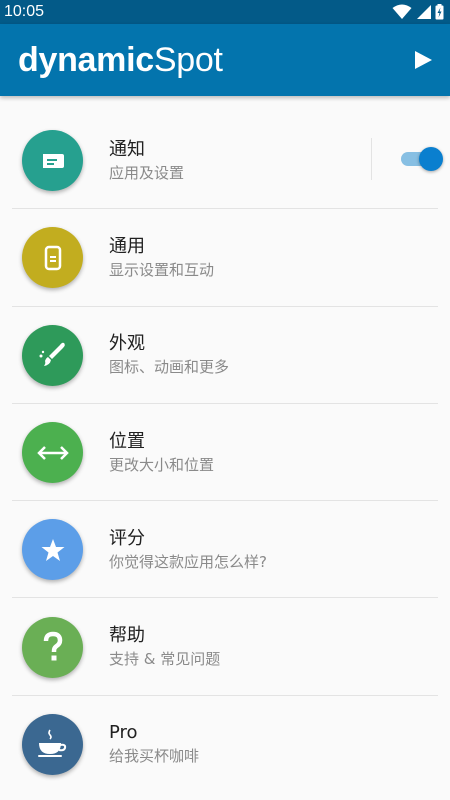 The height and width of the screenshot is (800, 450). I want to click on message-icon, so click(53, 160).